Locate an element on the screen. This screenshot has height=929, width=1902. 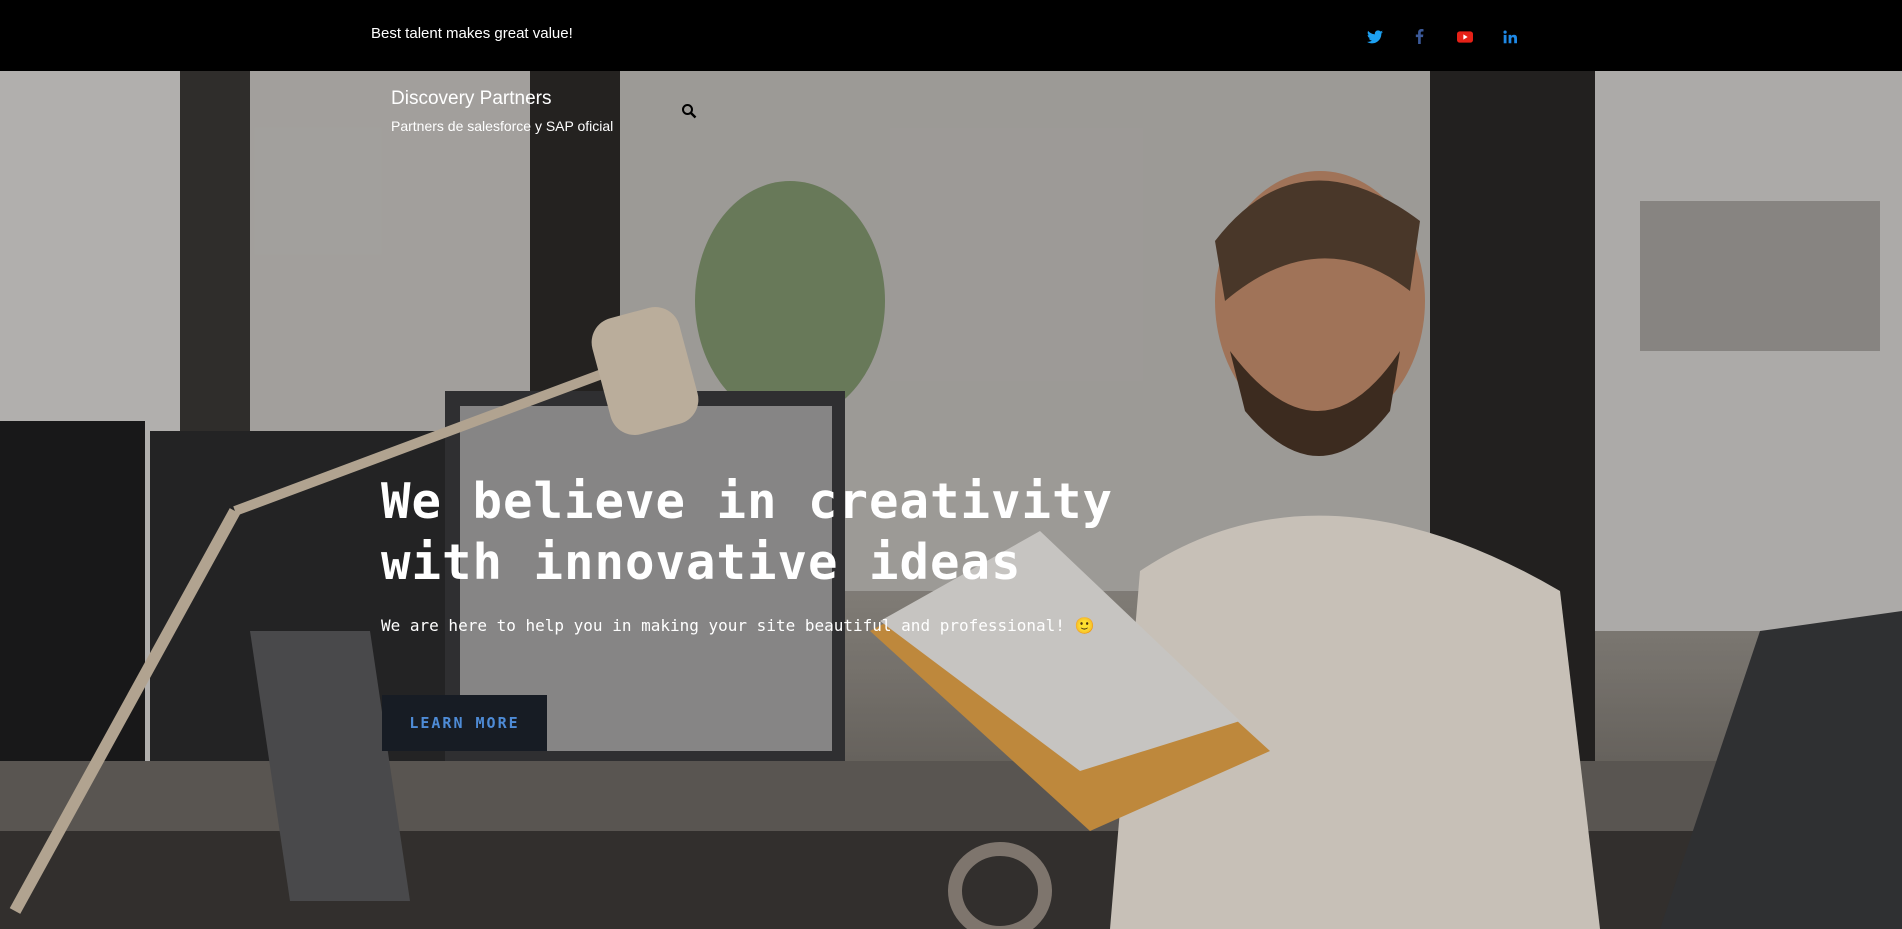
linkedin-icon is located at coordinates (1509, 36).